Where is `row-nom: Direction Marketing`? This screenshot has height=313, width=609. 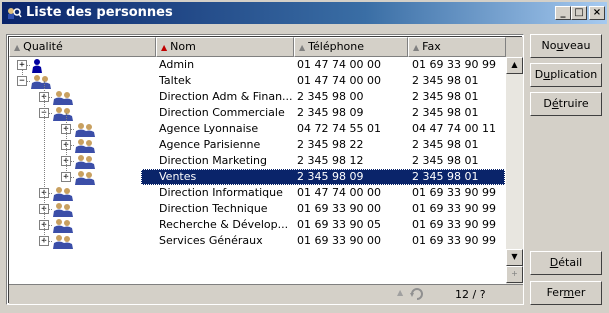 row-nom: Direction Marketing is located at coordinates (213, 160).